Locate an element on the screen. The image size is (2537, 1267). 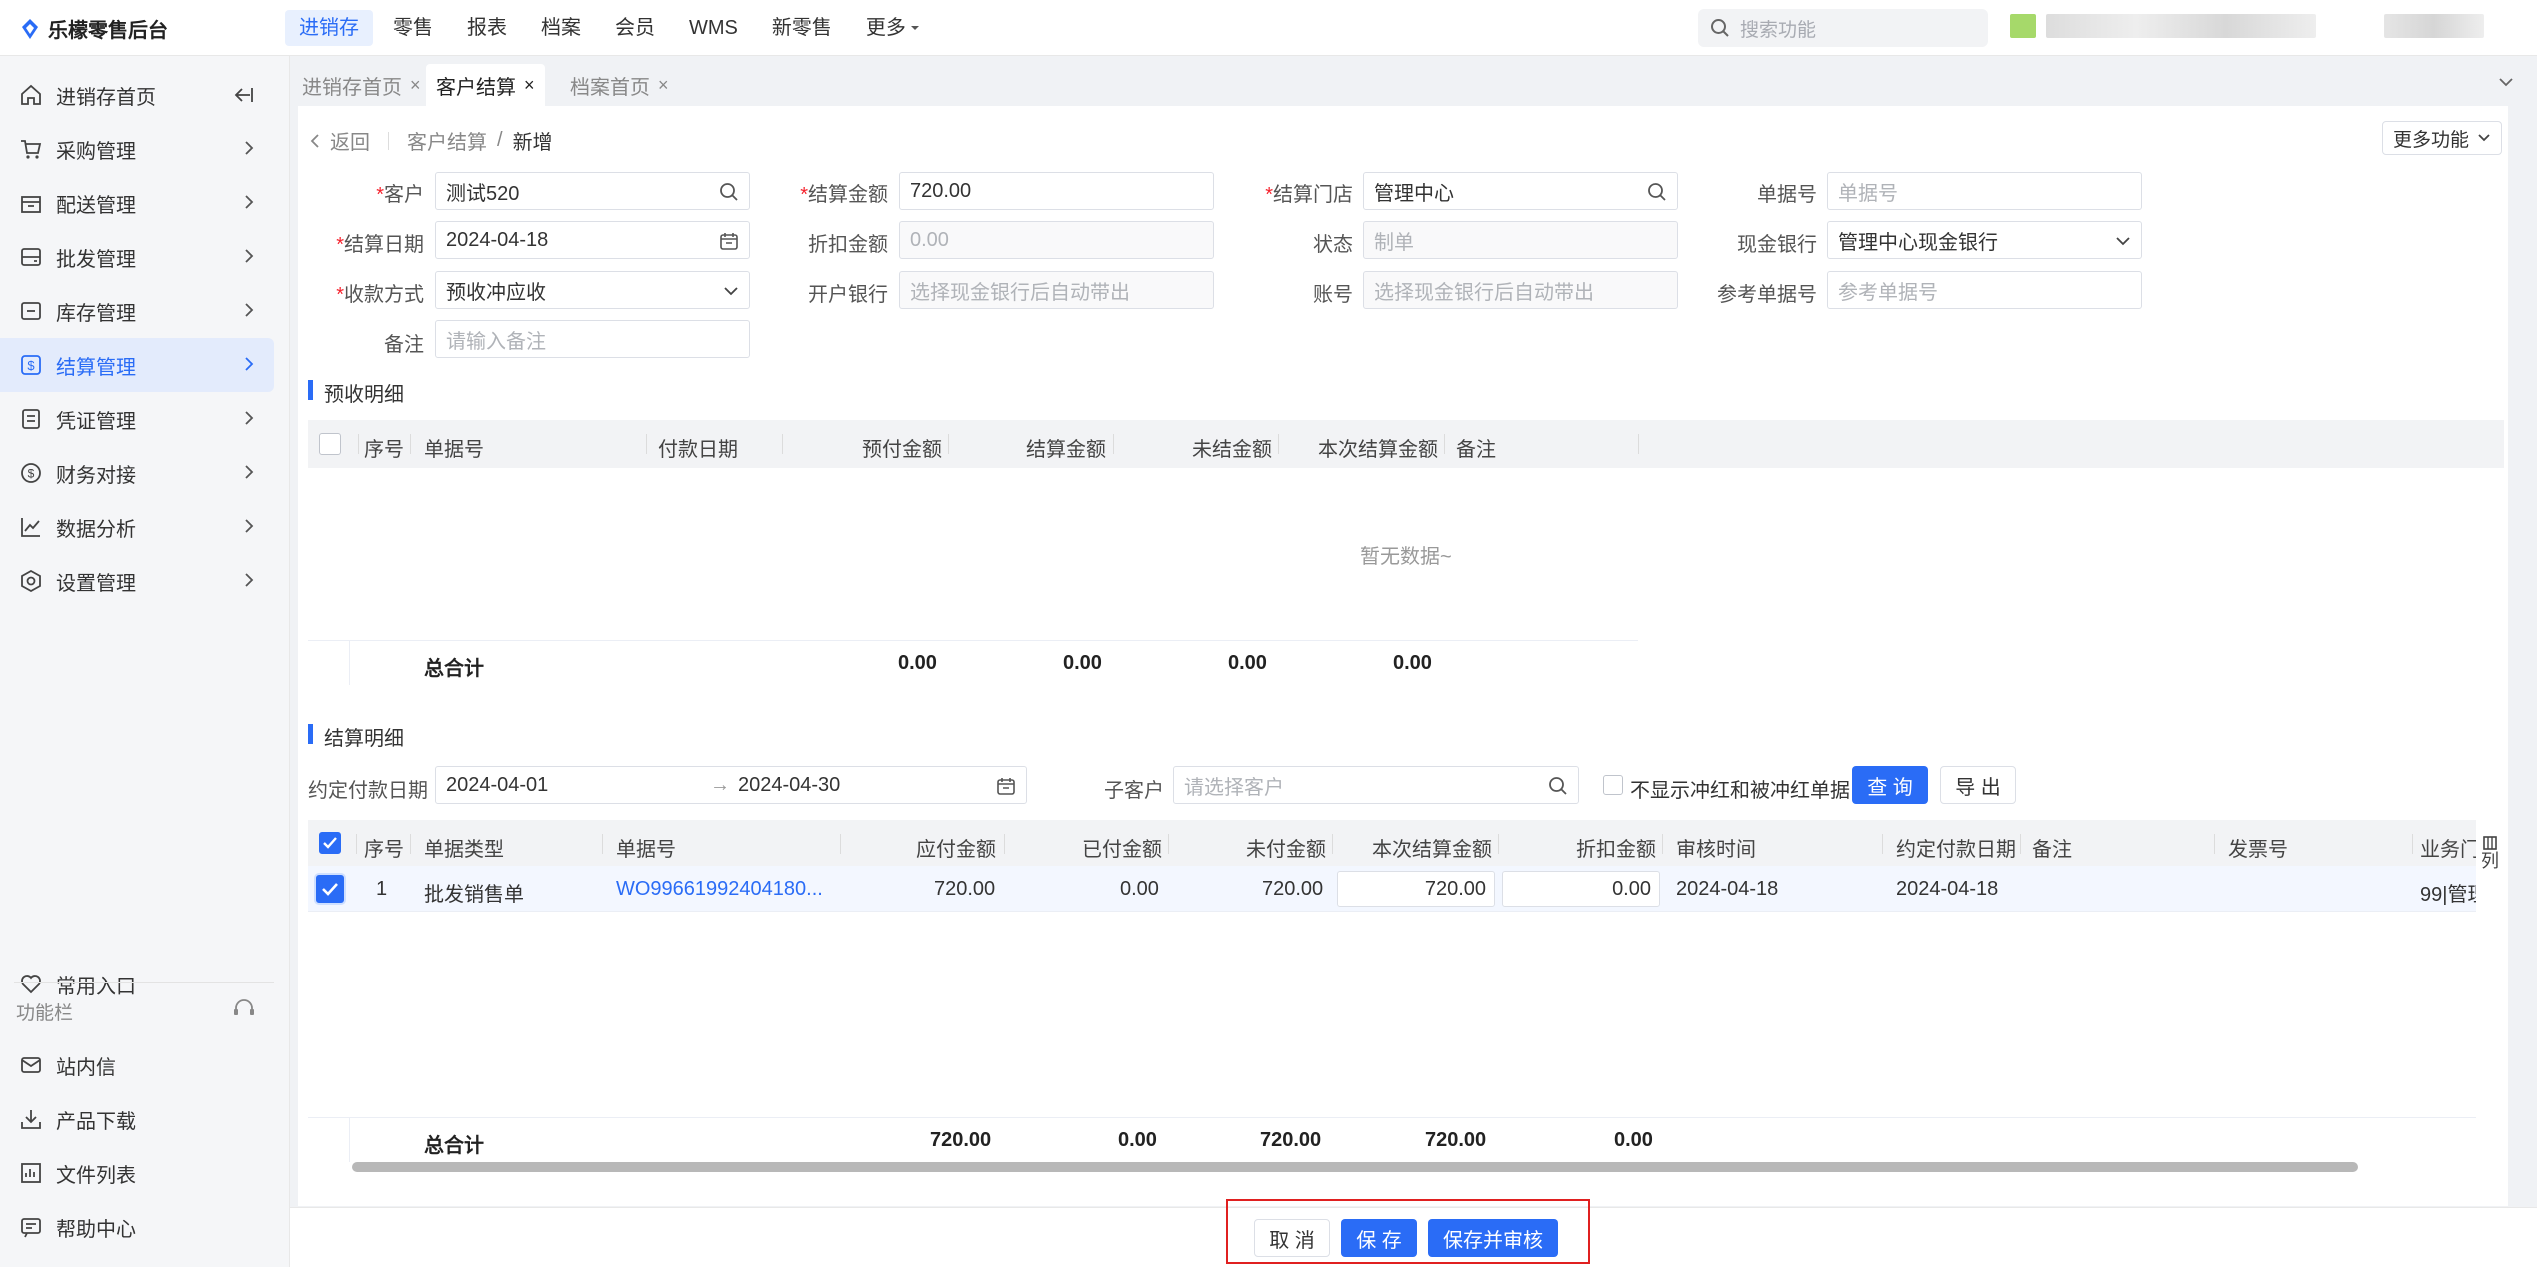
date-range-picker: 2024-04-01 → 2024-04-30 is located at coordinates (731, 785).